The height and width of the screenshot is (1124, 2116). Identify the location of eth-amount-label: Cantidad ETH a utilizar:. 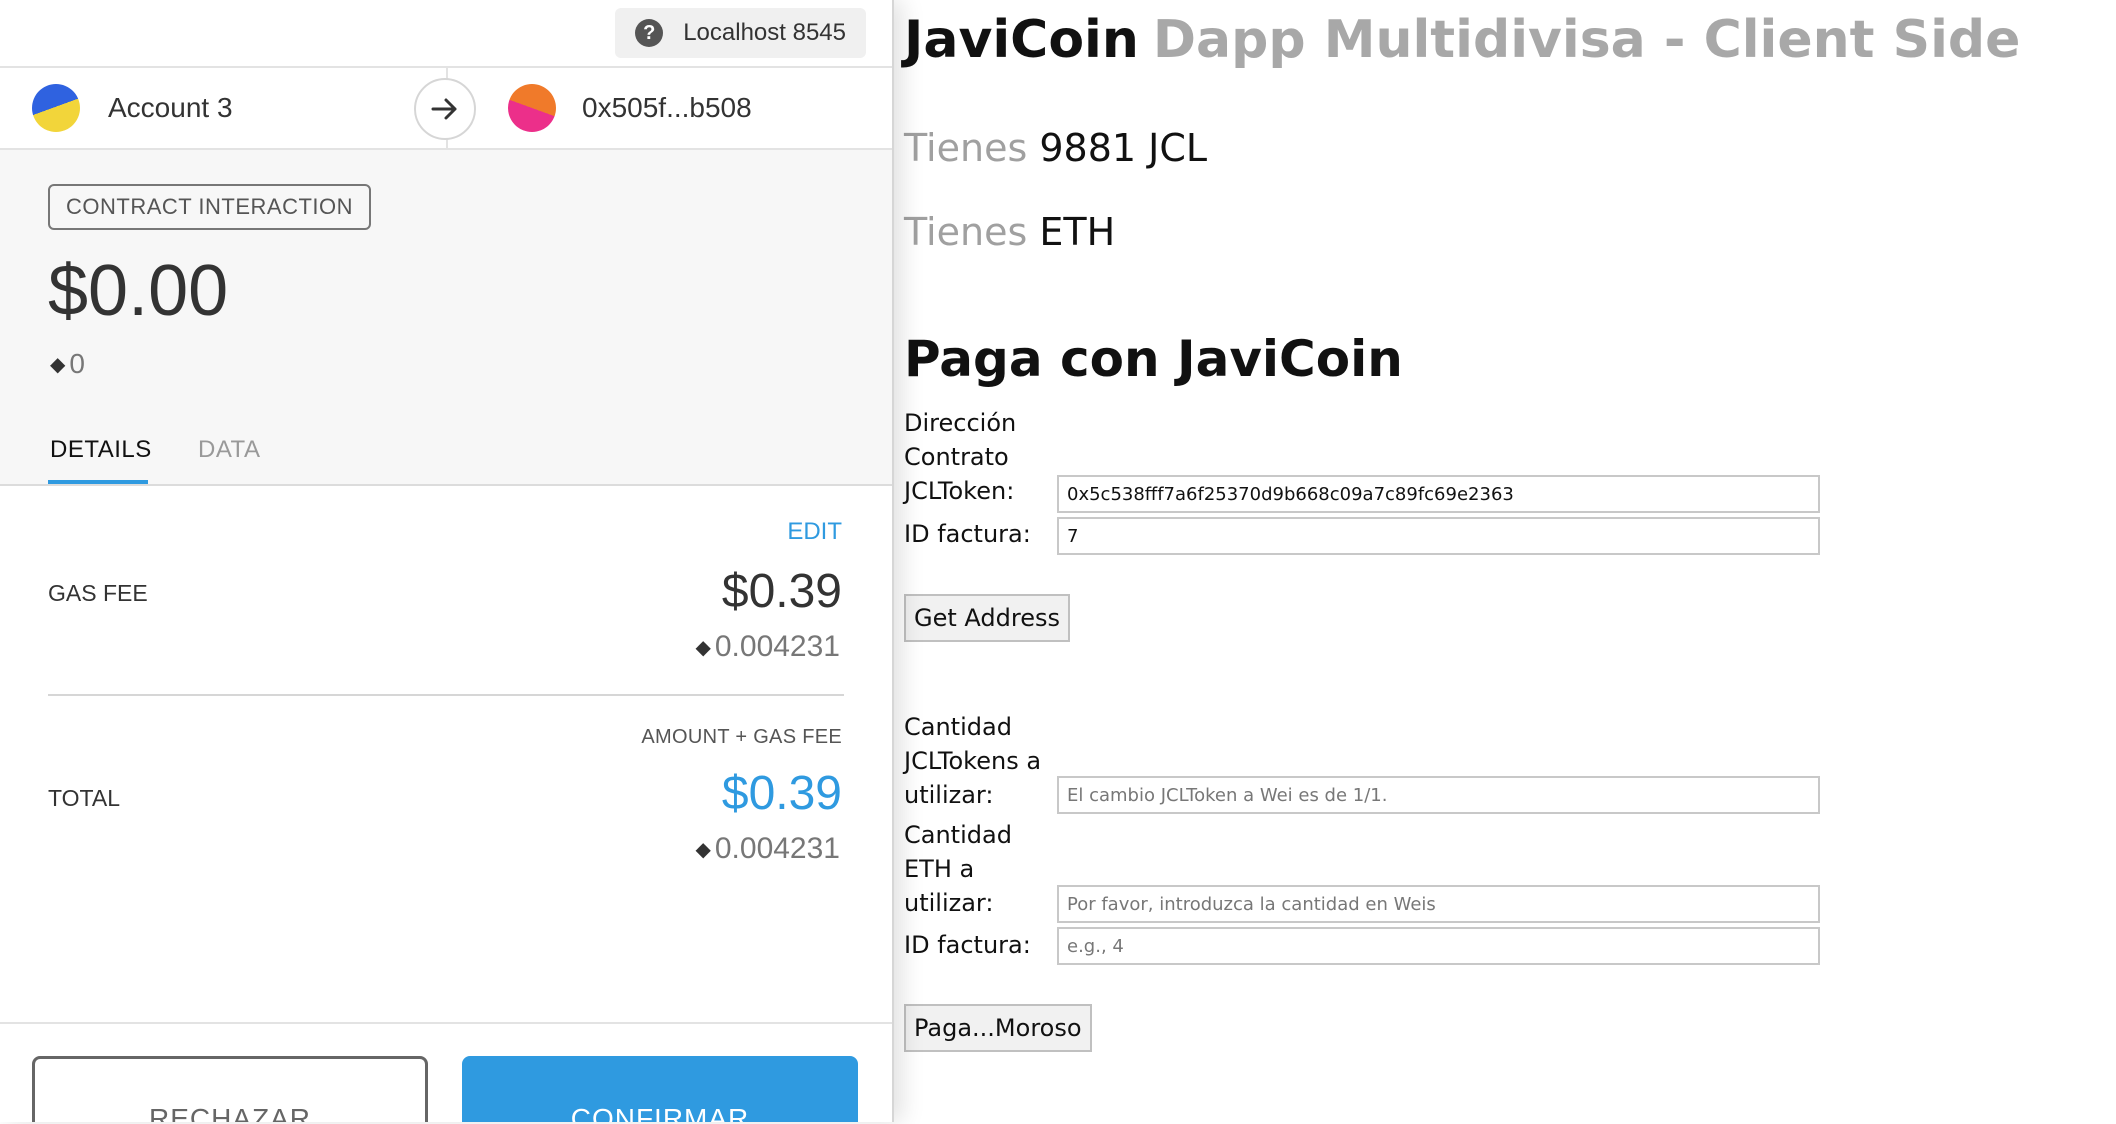
(958, 869).